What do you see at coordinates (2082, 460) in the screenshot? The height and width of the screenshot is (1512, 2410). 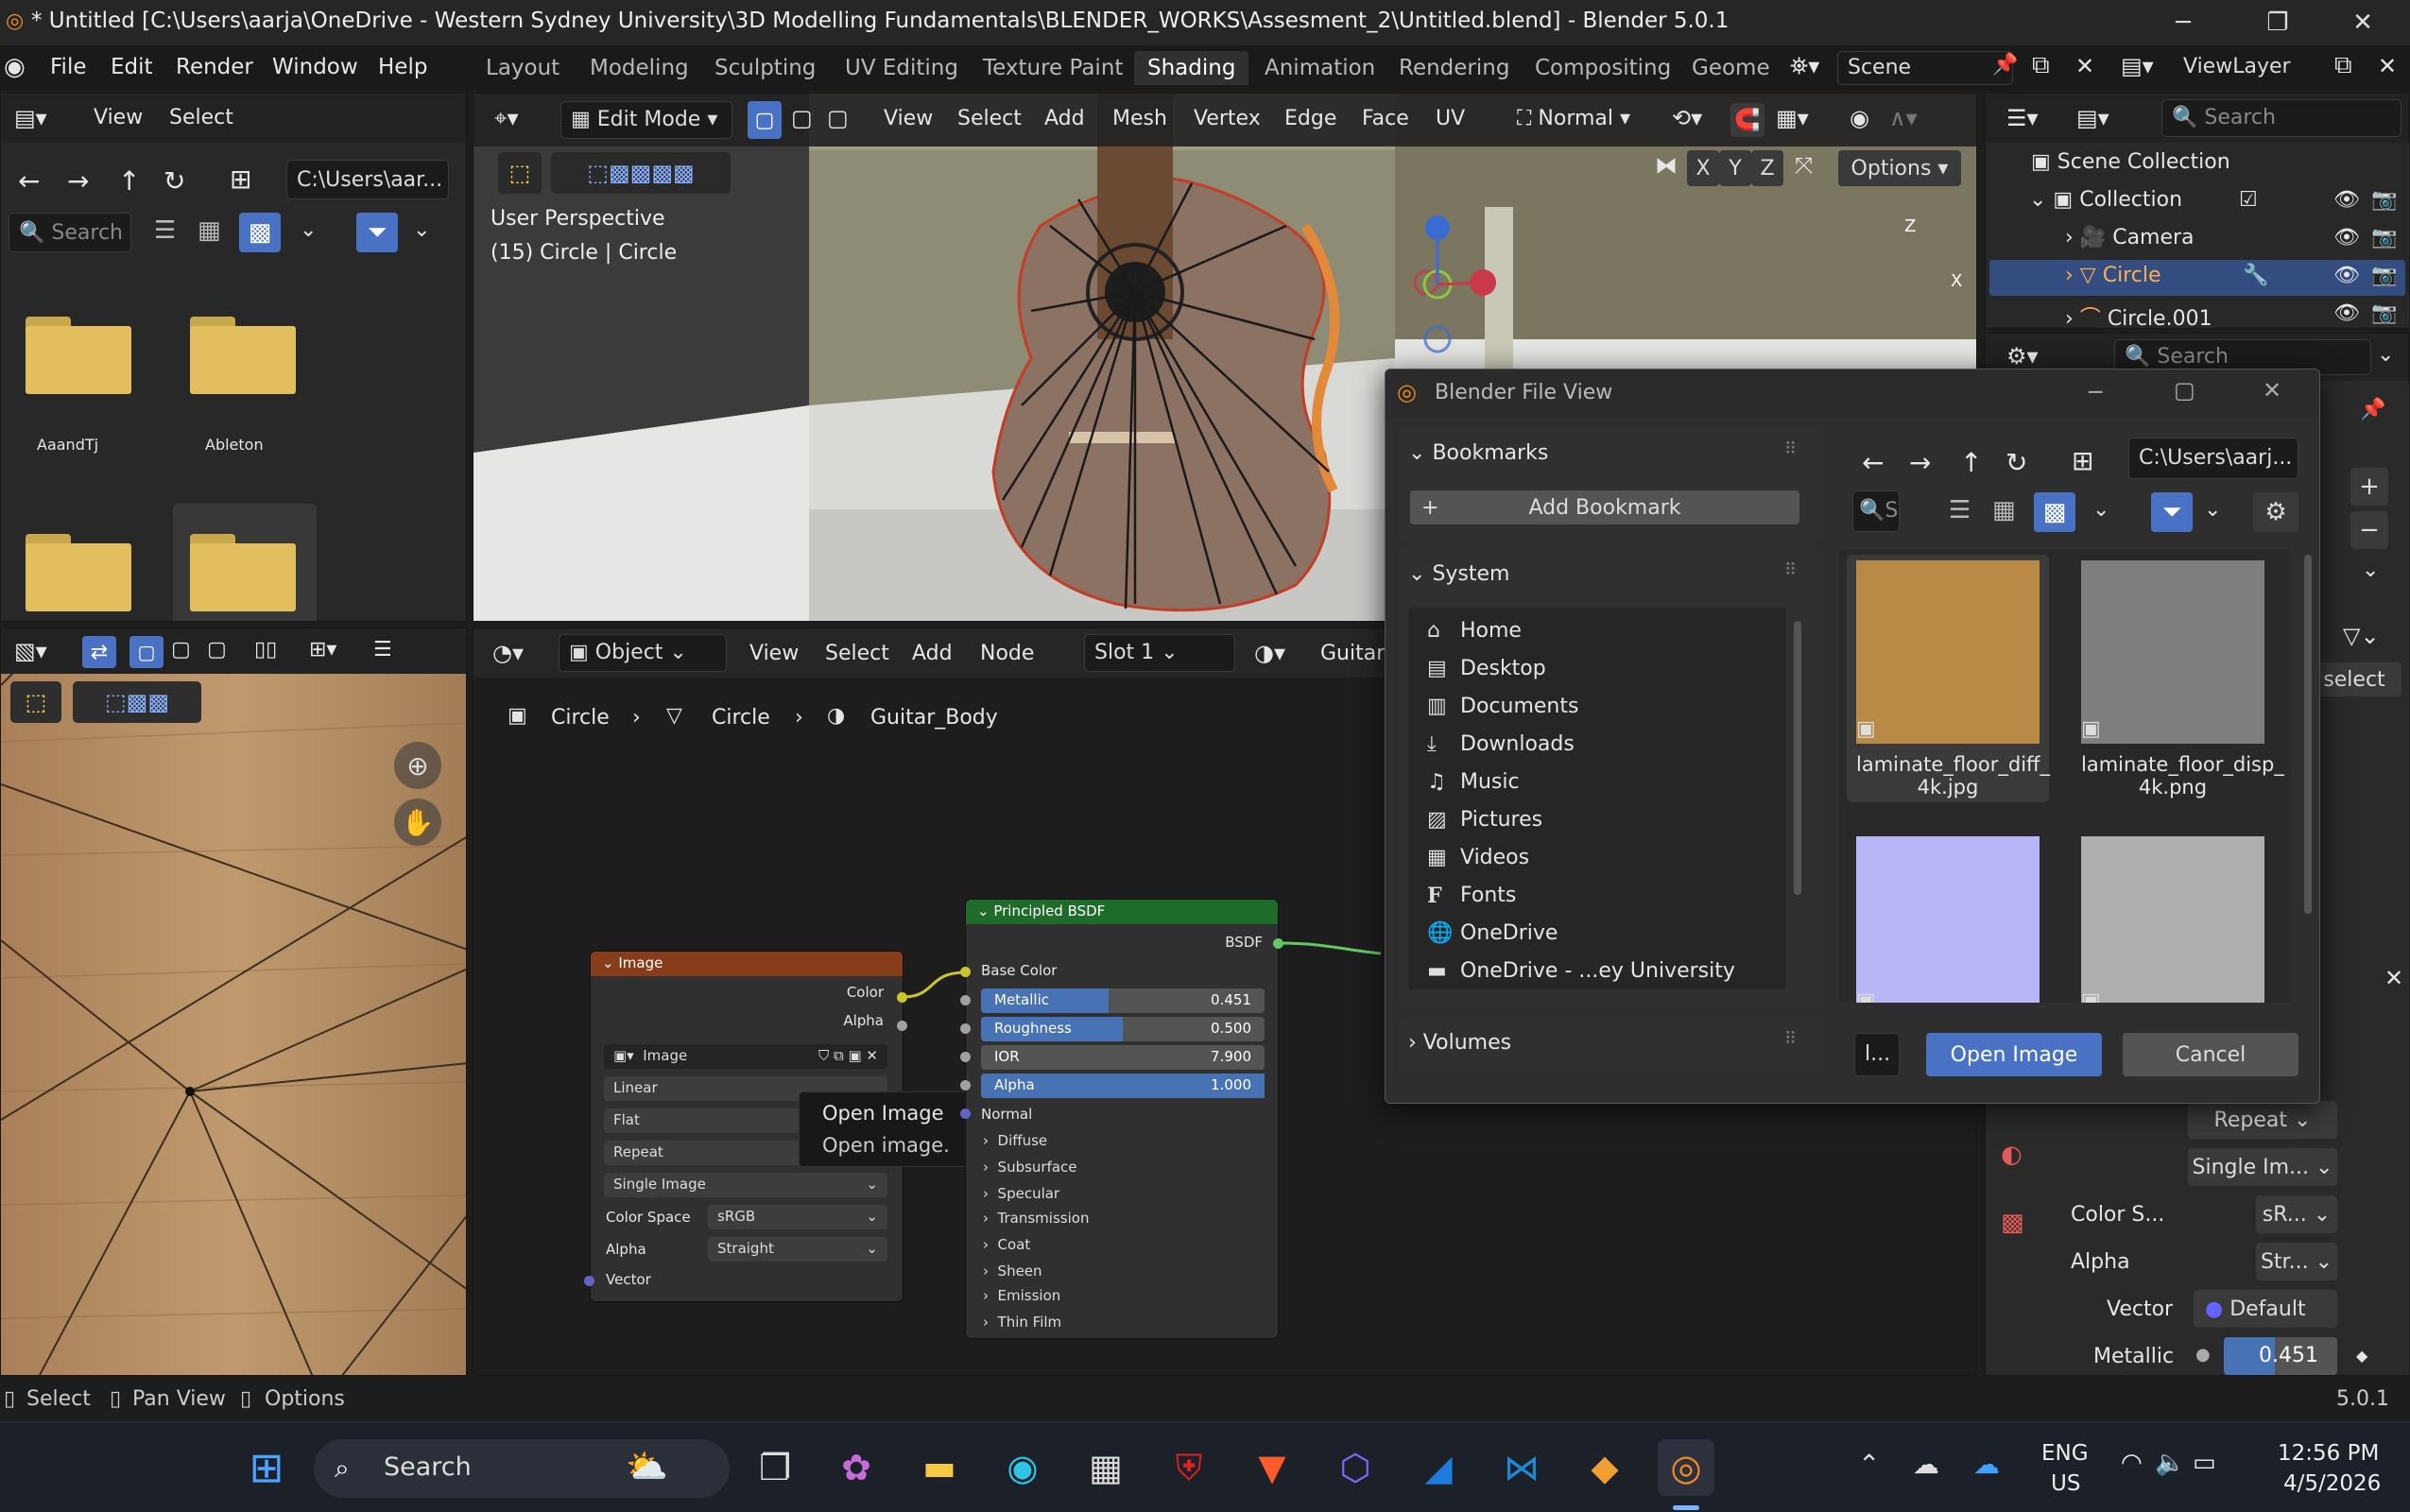 I see `dlg-new-folder-icon: ⊞` at bounding box center [2082, 460].